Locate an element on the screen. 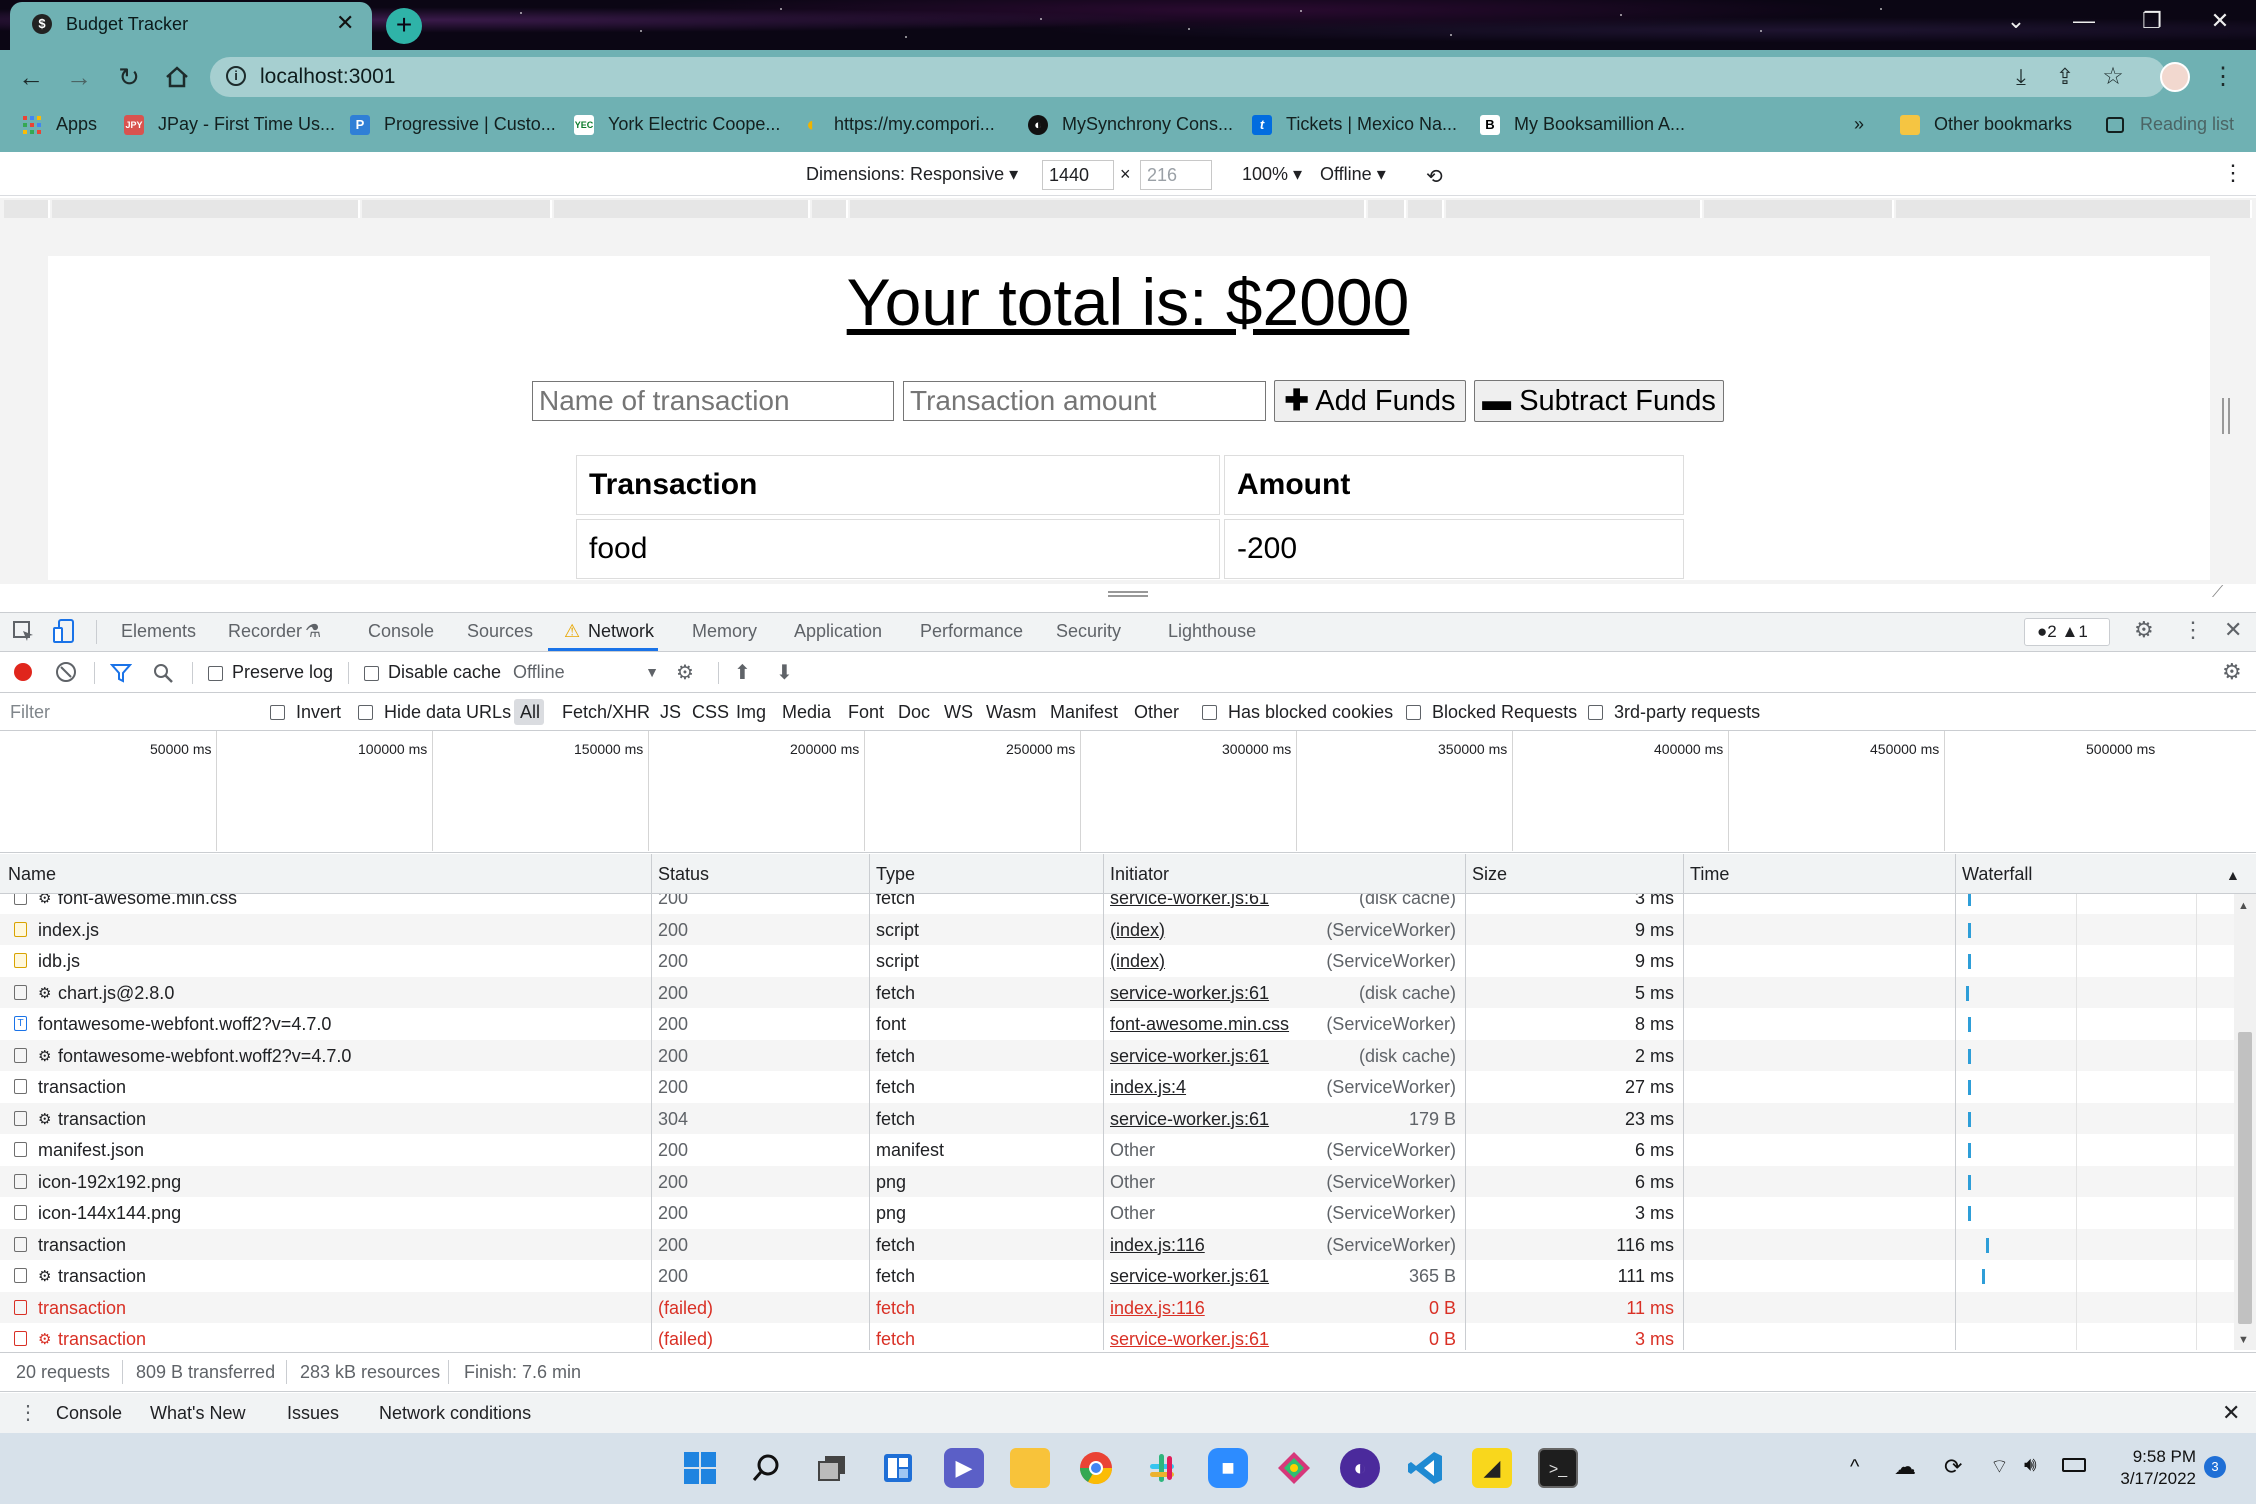 This screenshot has height=1504, width=2256. filter-input: Filter is located at coordinates (30, 712).